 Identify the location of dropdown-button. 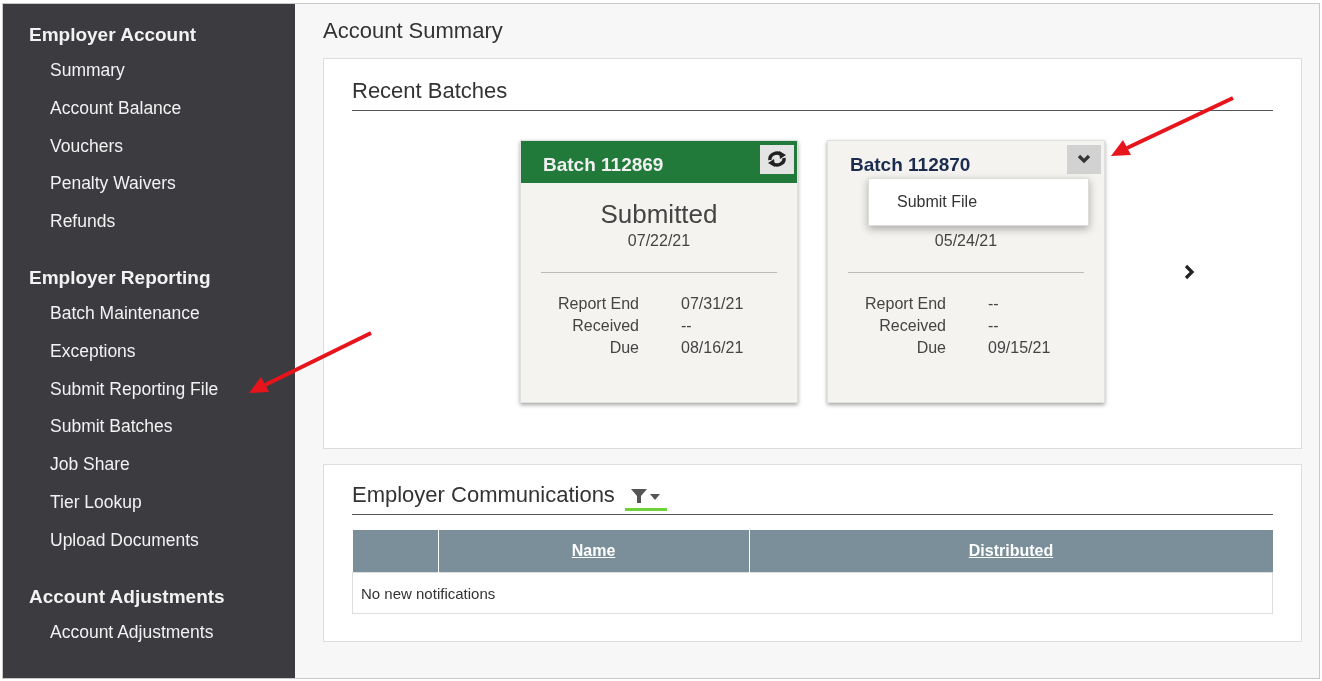
(1084, 159).